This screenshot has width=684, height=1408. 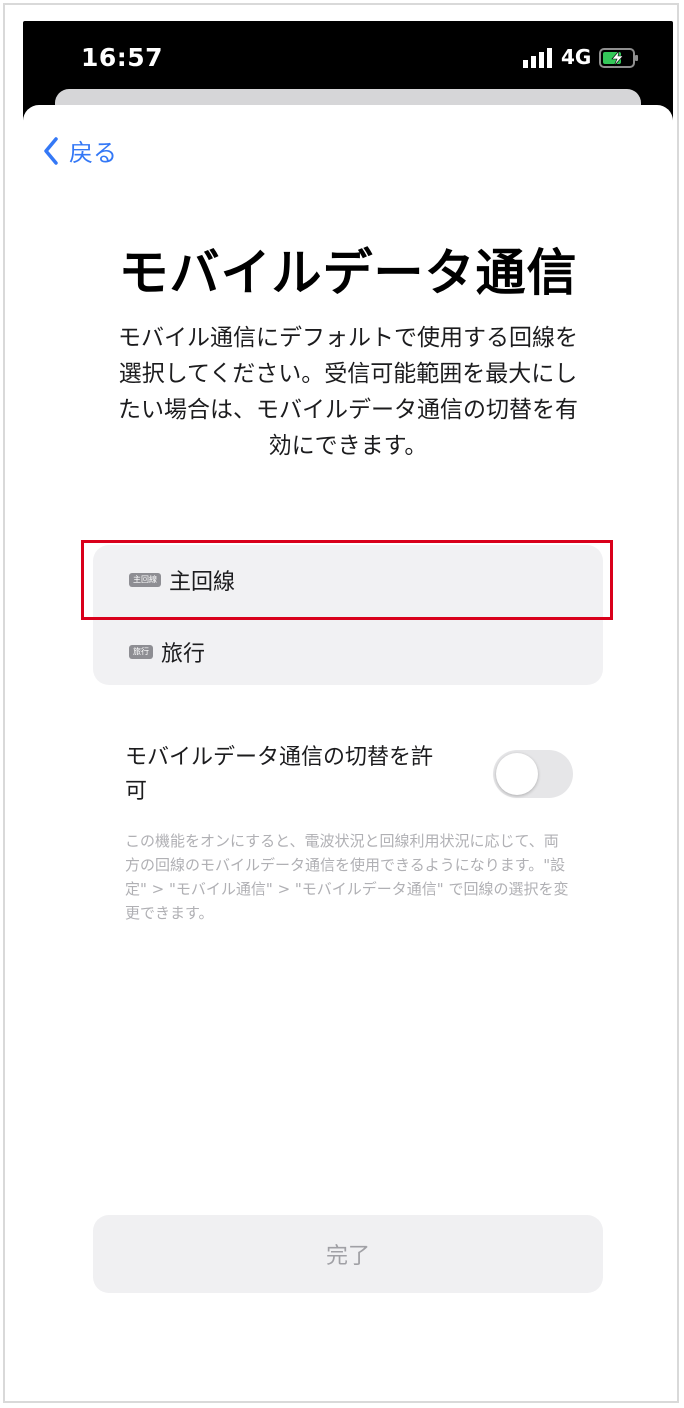 What do you see at coordinates (517, 774) in the screenshot?
I see `toggle-knob` at bounding box center [517, 774].